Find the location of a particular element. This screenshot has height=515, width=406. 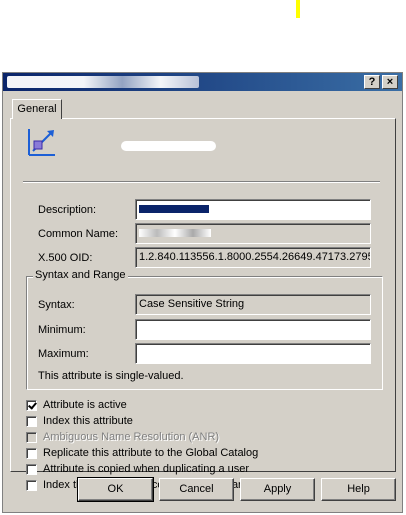

help-title-button: ? is located at coordinates (372, 82).